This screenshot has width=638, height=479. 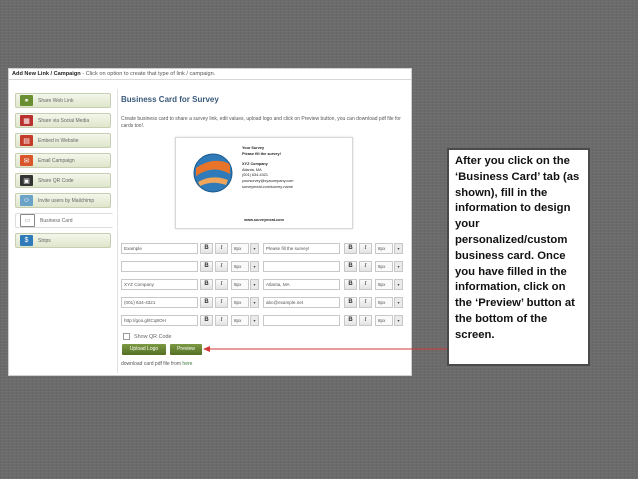 What do you see at coordinates (159, 320) in the screenshot?
I see `survey-link-field: http://goo.gl/tCq8OH` at bounding box center [159, 320].